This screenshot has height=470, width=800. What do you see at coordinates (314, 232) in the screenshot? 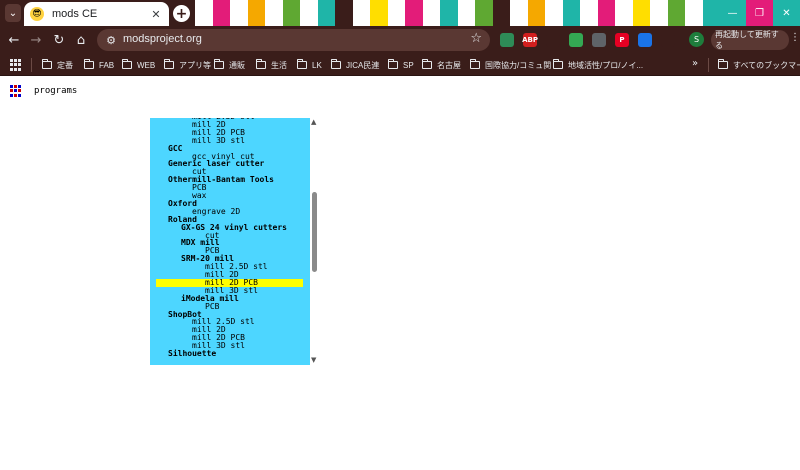
I see `scrollbar-thumb` at bounding box center [314, 232].